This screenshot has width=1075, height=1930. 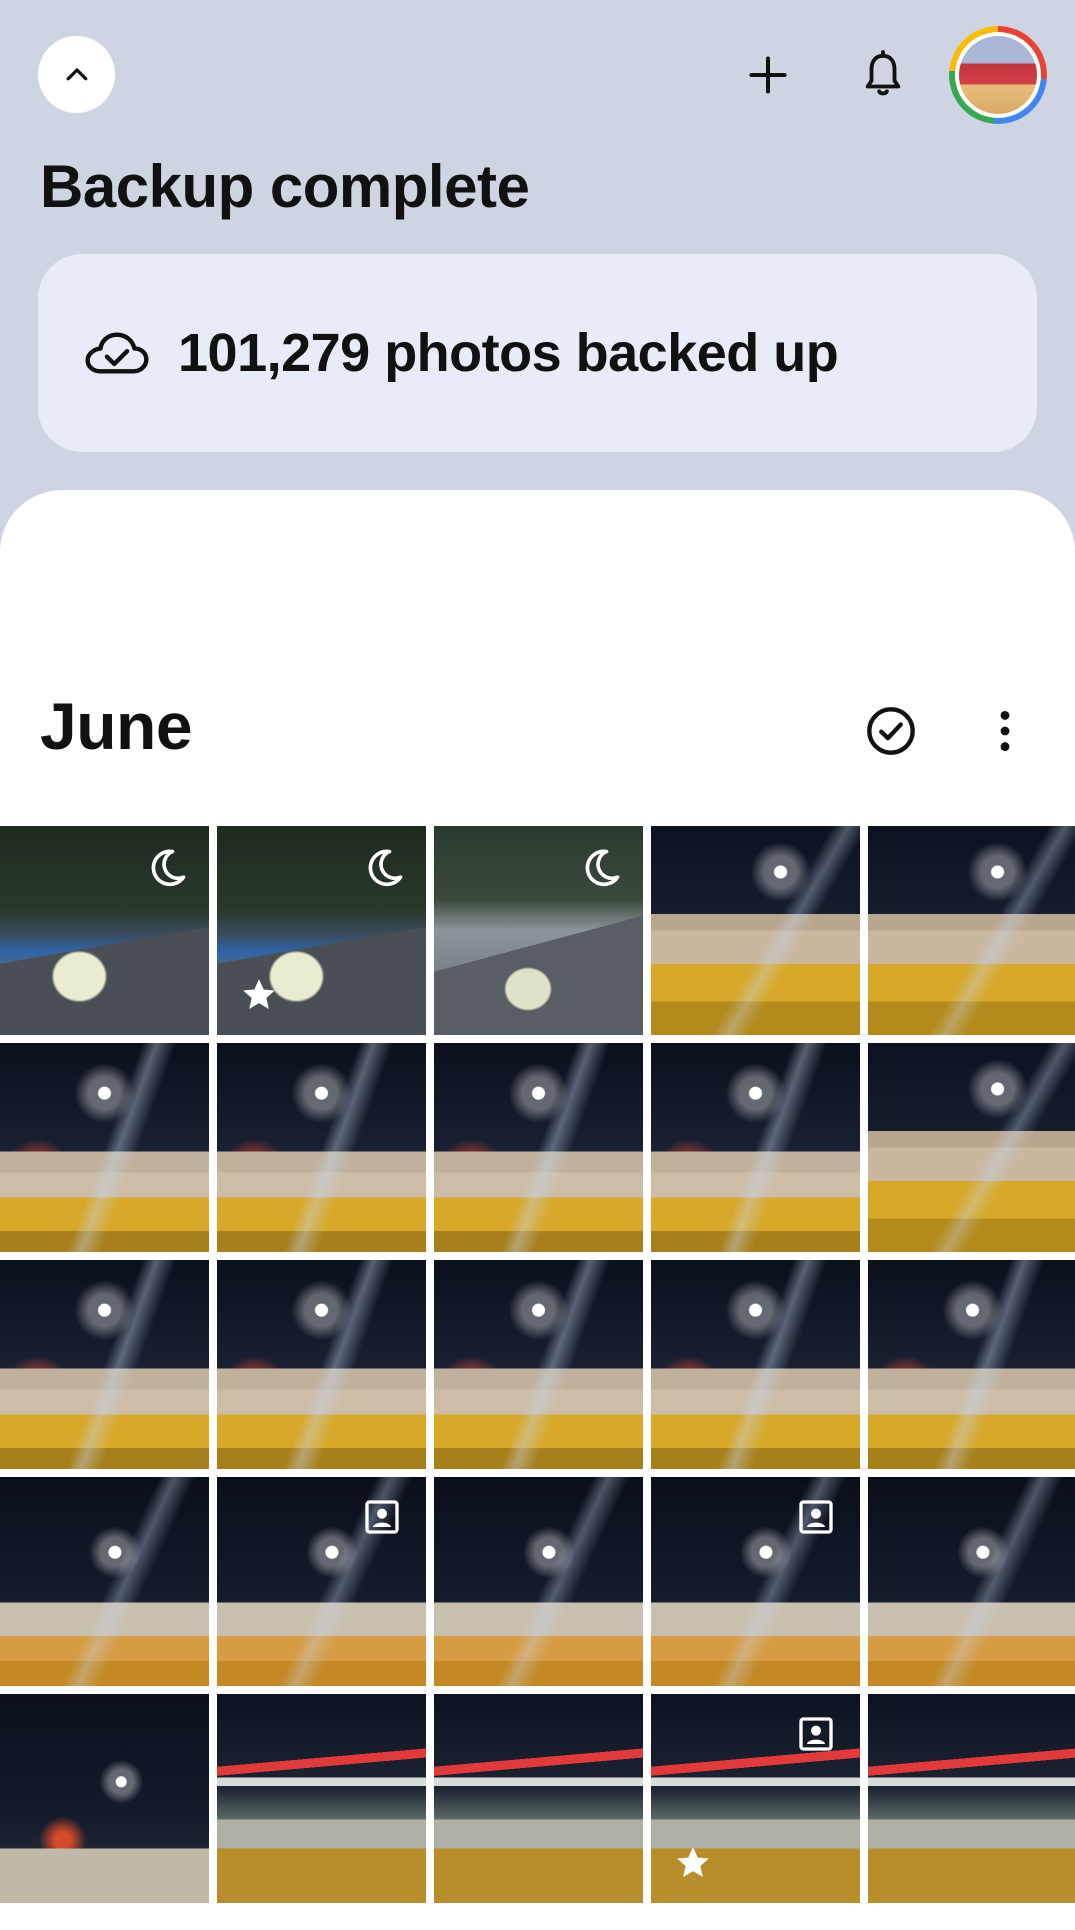 I want to click on backup-status-text: 101,279 photos backed up, so click(x=508, y=353).